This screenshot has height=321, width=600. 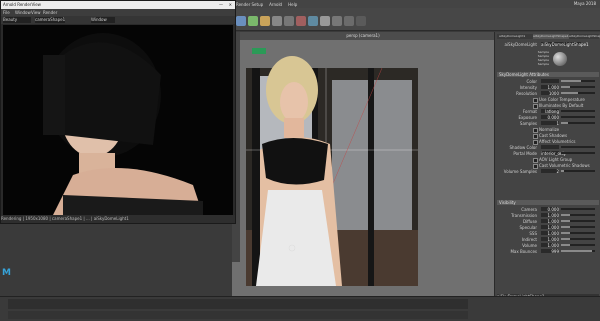 What do you see at coordinates (564, 165) in the screenshot?
I see `checkbox-label: Cast Volumetric Shadows` at bounding box center [564, 165].